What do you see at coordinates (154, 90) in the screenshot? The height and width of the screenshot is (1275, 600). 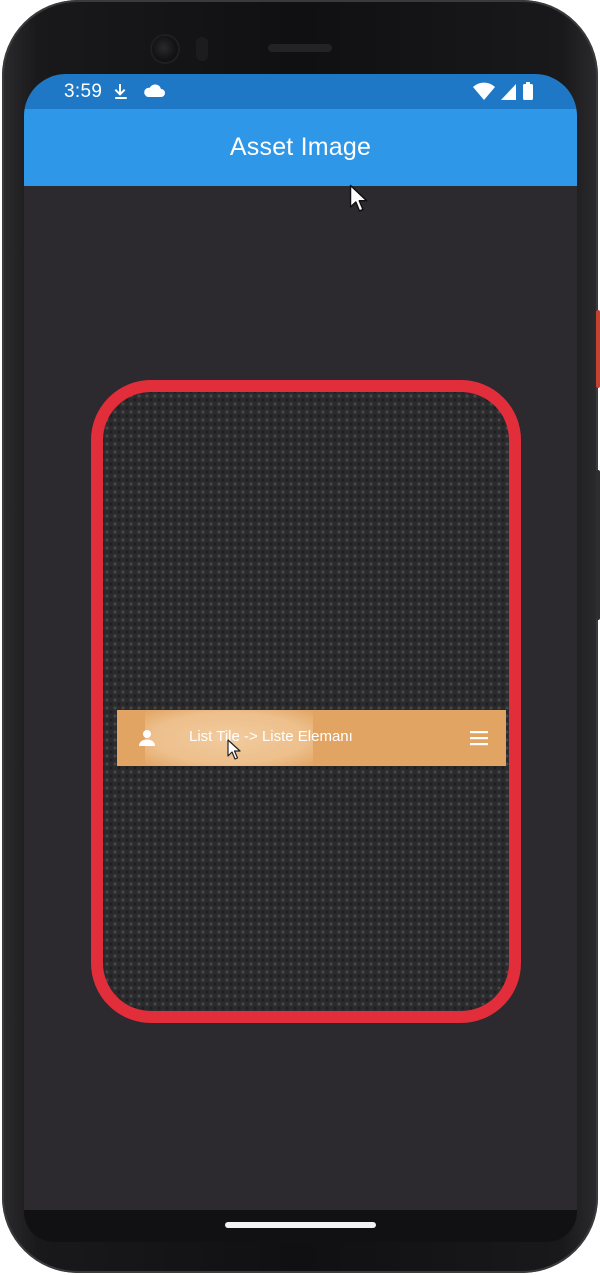 I see `cloud-icon` at bounding box center [154, 90].